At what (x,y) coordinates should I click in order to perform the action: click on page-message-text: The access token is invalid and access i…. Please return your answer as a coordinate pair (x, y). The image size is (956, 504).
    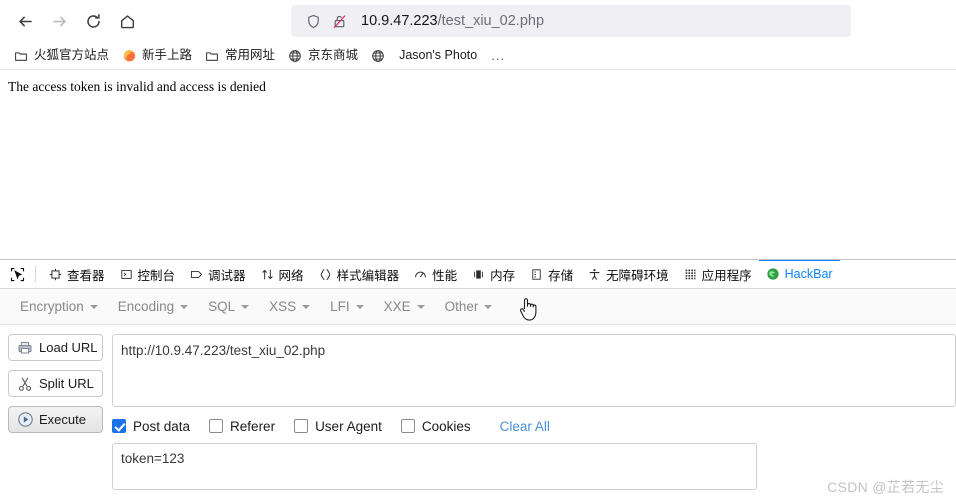
    Looking at the image, I should click on (137, 86).